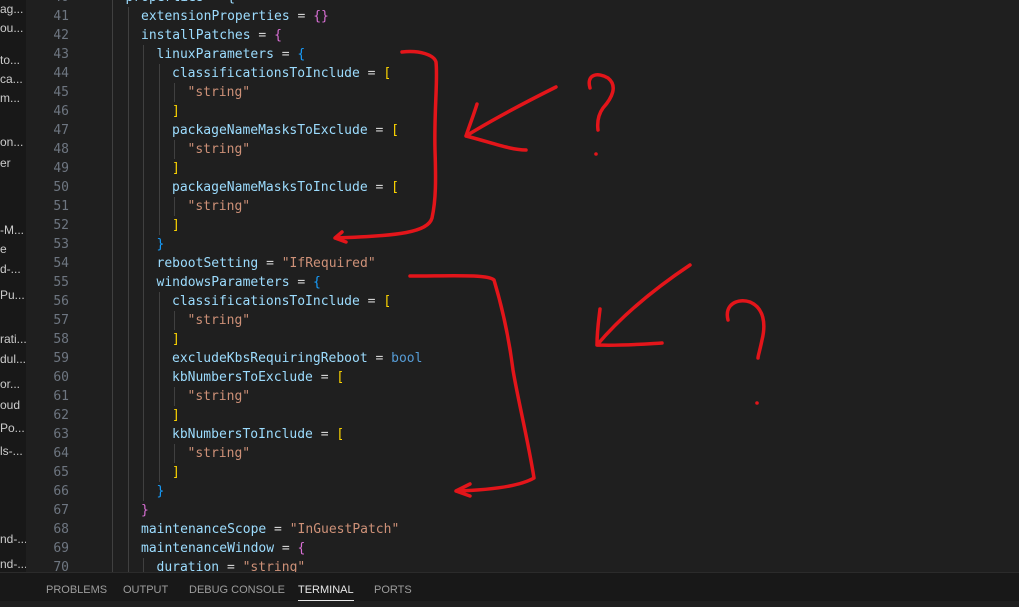 The image size is (1019, 607). I want to click on code-line: 42 installPatches = {, so click(522, 35).